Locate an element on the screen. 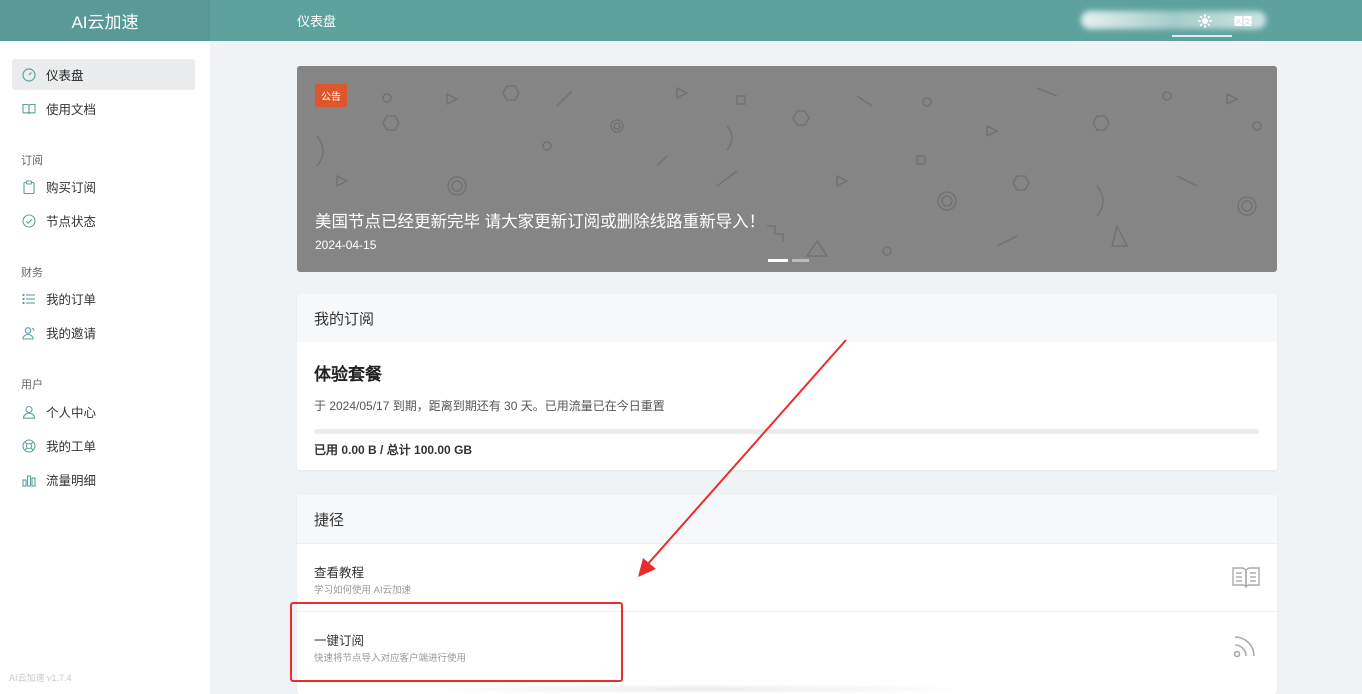 This screenshot has width=1362, height=694. sidebar-item-my-invites: 我的邀请 is located at coordinates (103, 332).